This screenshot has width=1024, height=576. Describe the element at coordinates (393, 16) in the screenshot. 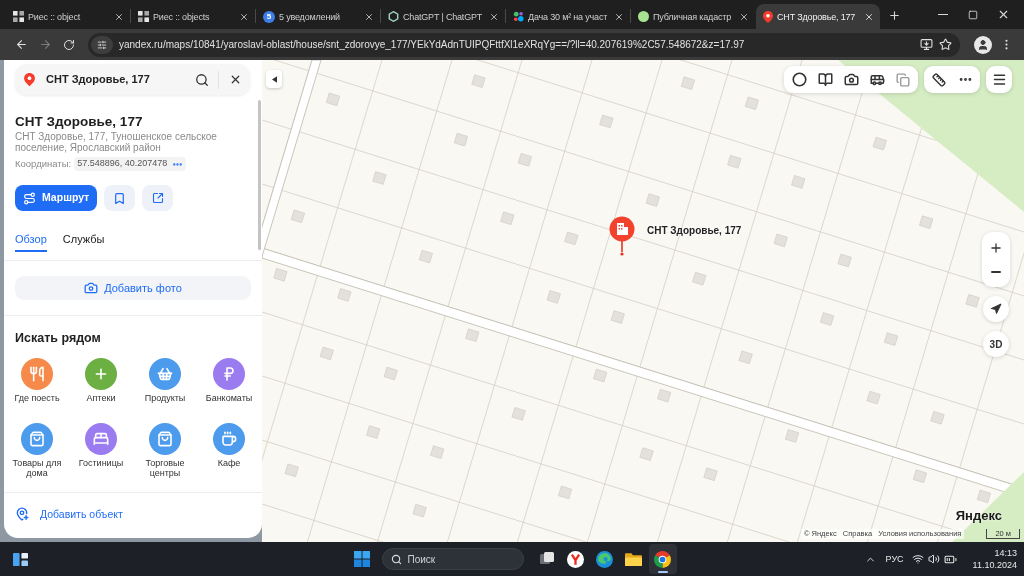

I see `hexagon-icon` at that location.